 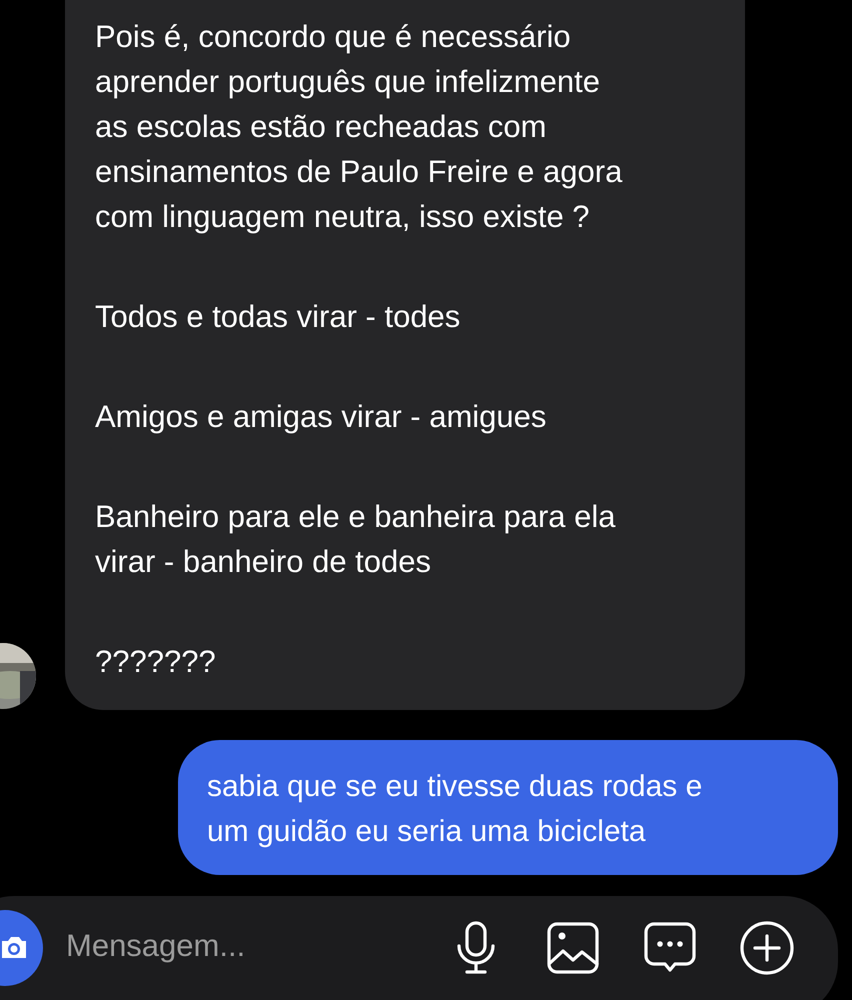 What do you see at coordinates (573, 948) in the screenshot?
I see `image-icon` at bounding box center [573, 948].